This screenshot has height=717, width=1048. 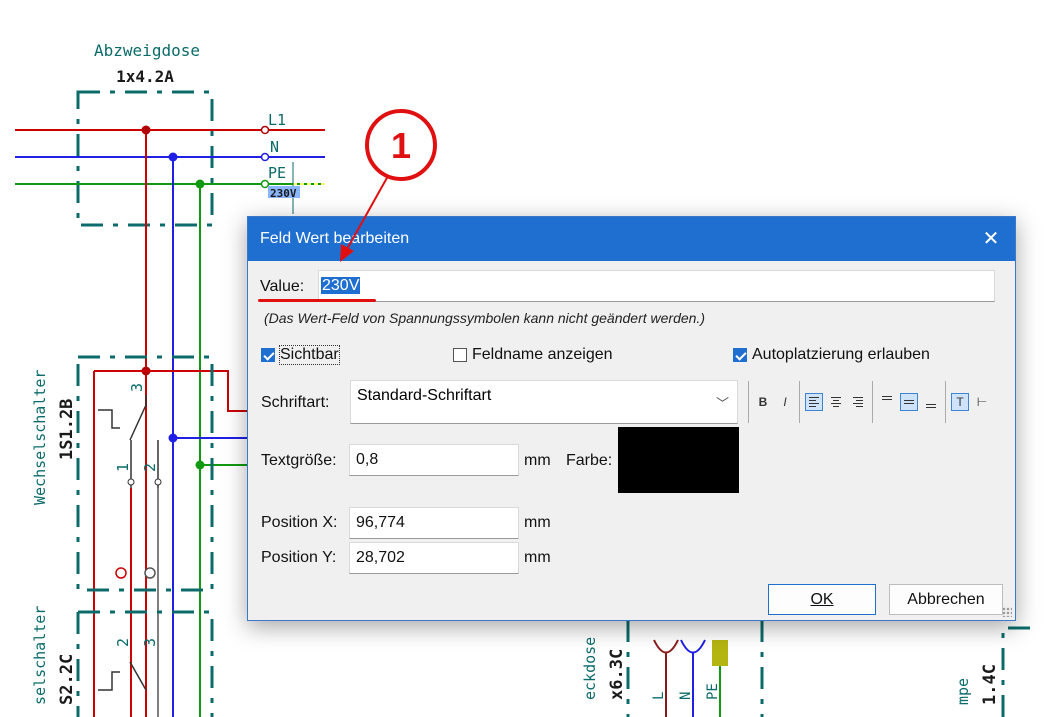 What do you see at coordinates (991, 239) in the screenshot?
I see `close-icon: ✕` at bounding box center [991, 239].